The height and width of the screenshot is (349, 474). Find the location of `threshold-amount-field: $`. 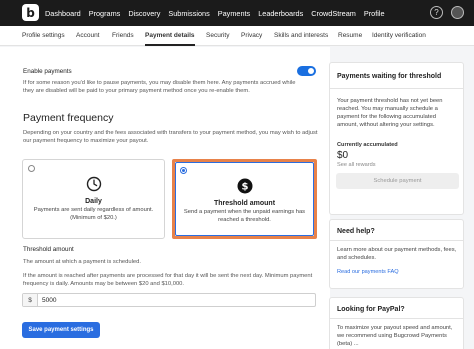

threshold-amount-field: $ is located at coordinates (169, 300).